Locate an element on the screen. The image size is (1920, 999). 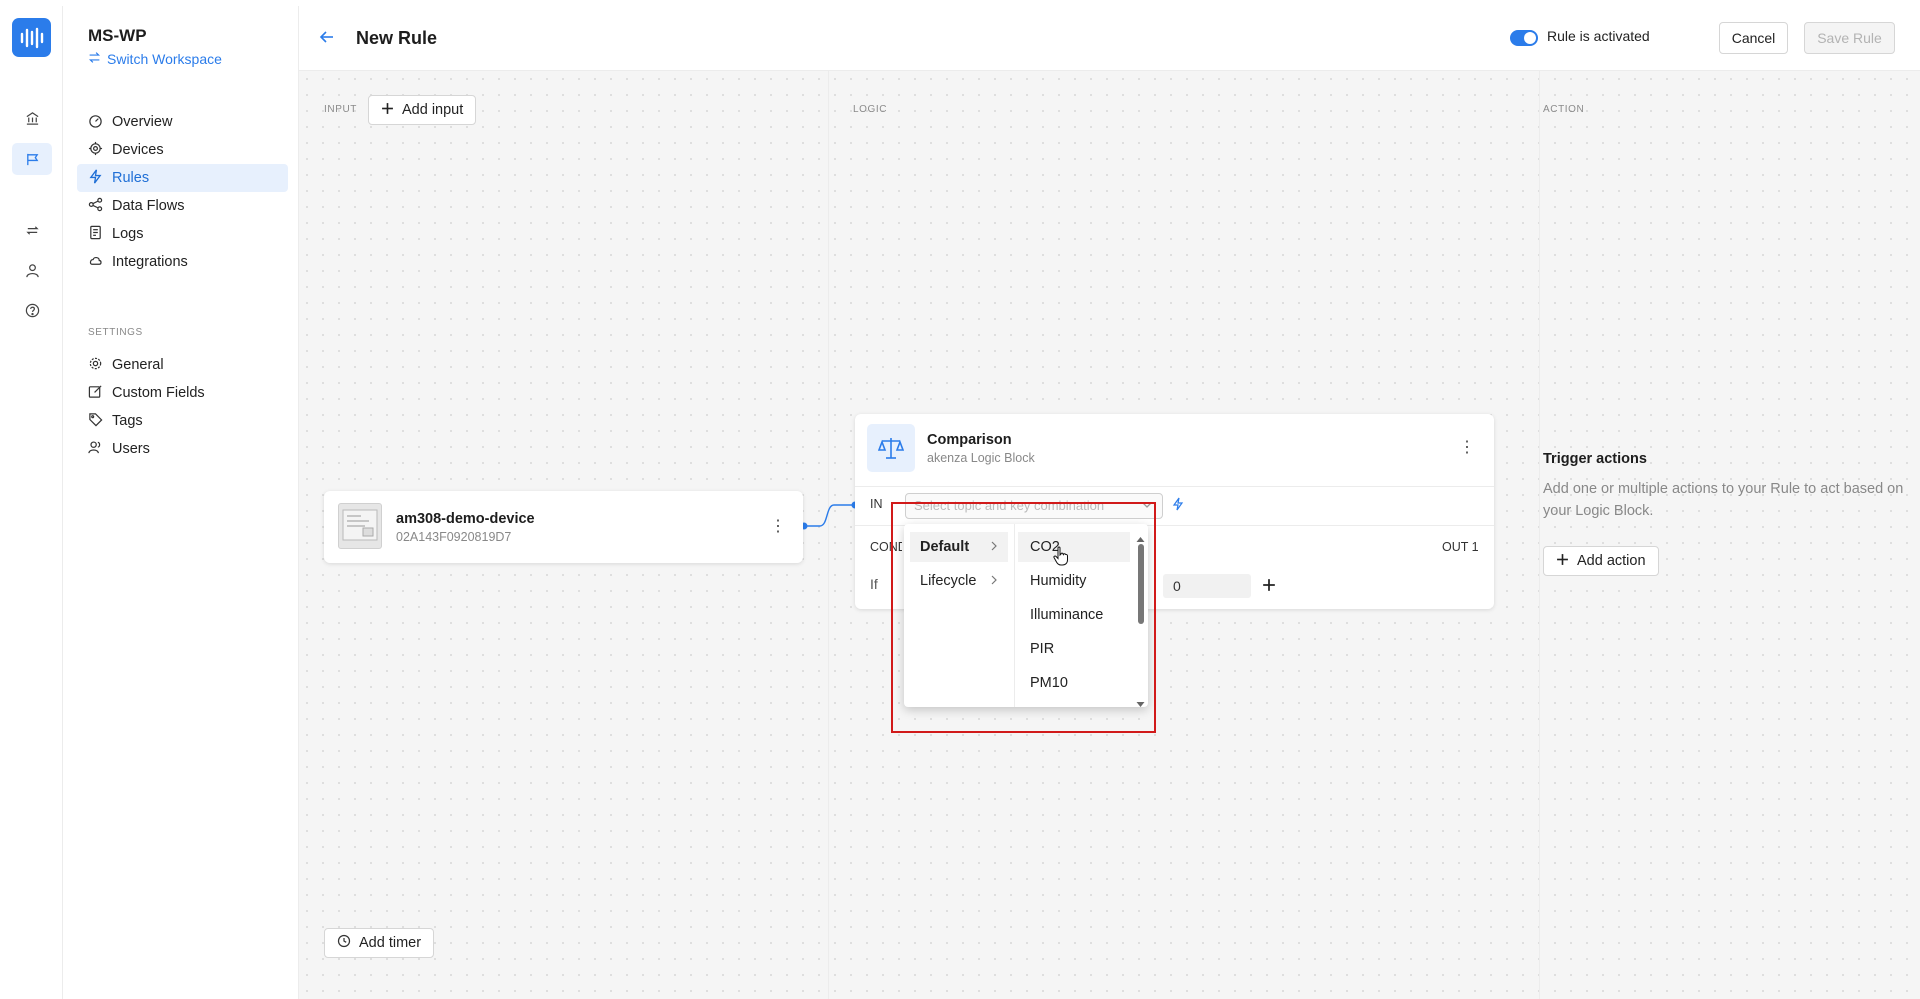
rule-active-label: Rule is activated is located at coordinates (1598, 36).